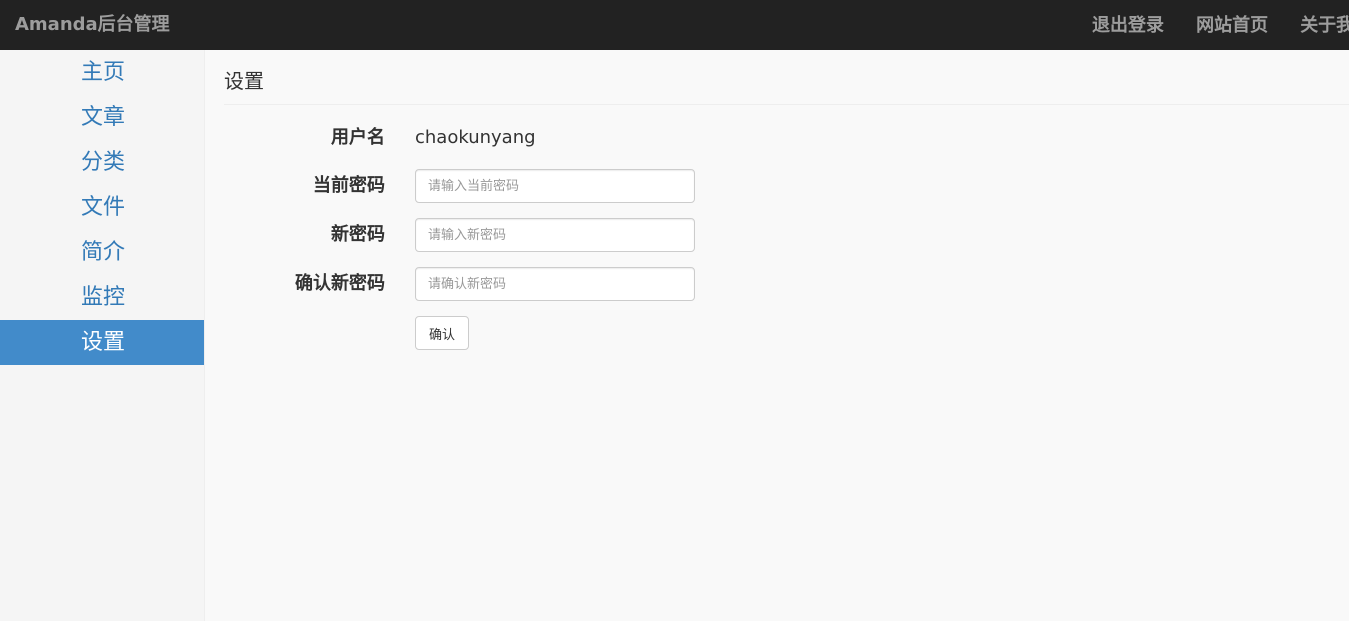 The height and width of the screenshot is (621, 1349). Describe the element at coordinates (102, 162) in the screenshot. I see `sidebar-item-categories: 分类` at that location.